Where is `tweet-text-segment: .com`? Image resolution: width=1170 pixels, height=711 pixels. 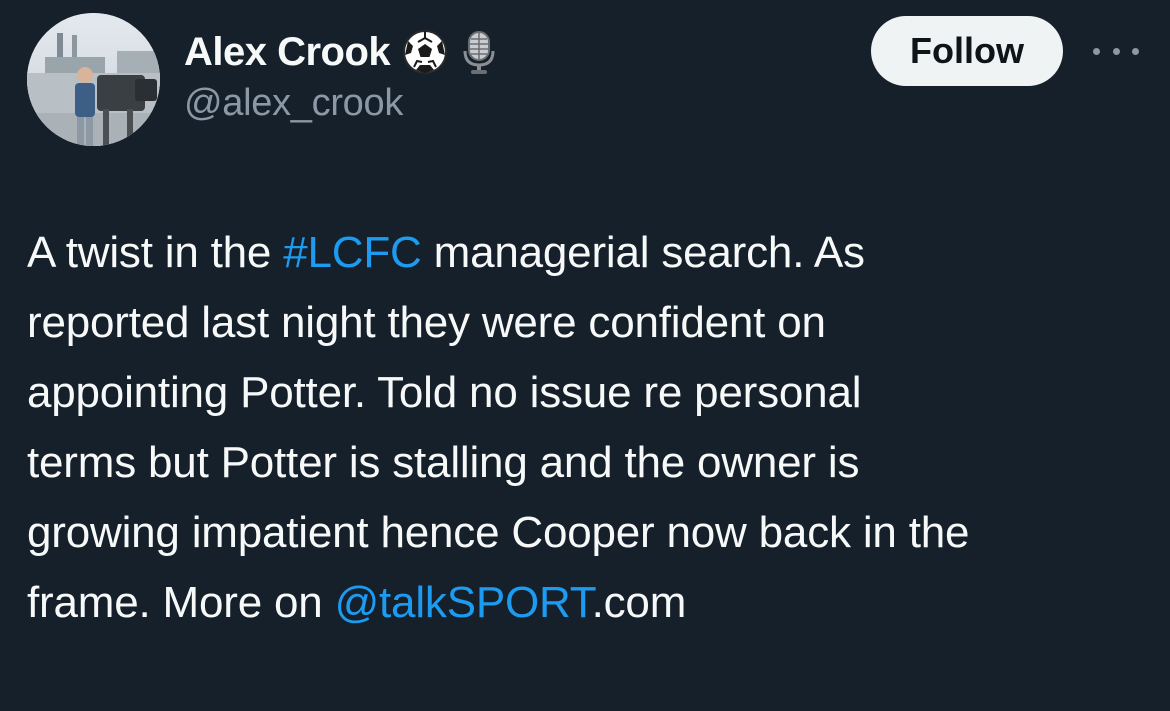 tweet-text-segment: .com is located at coordinates (639, 602).